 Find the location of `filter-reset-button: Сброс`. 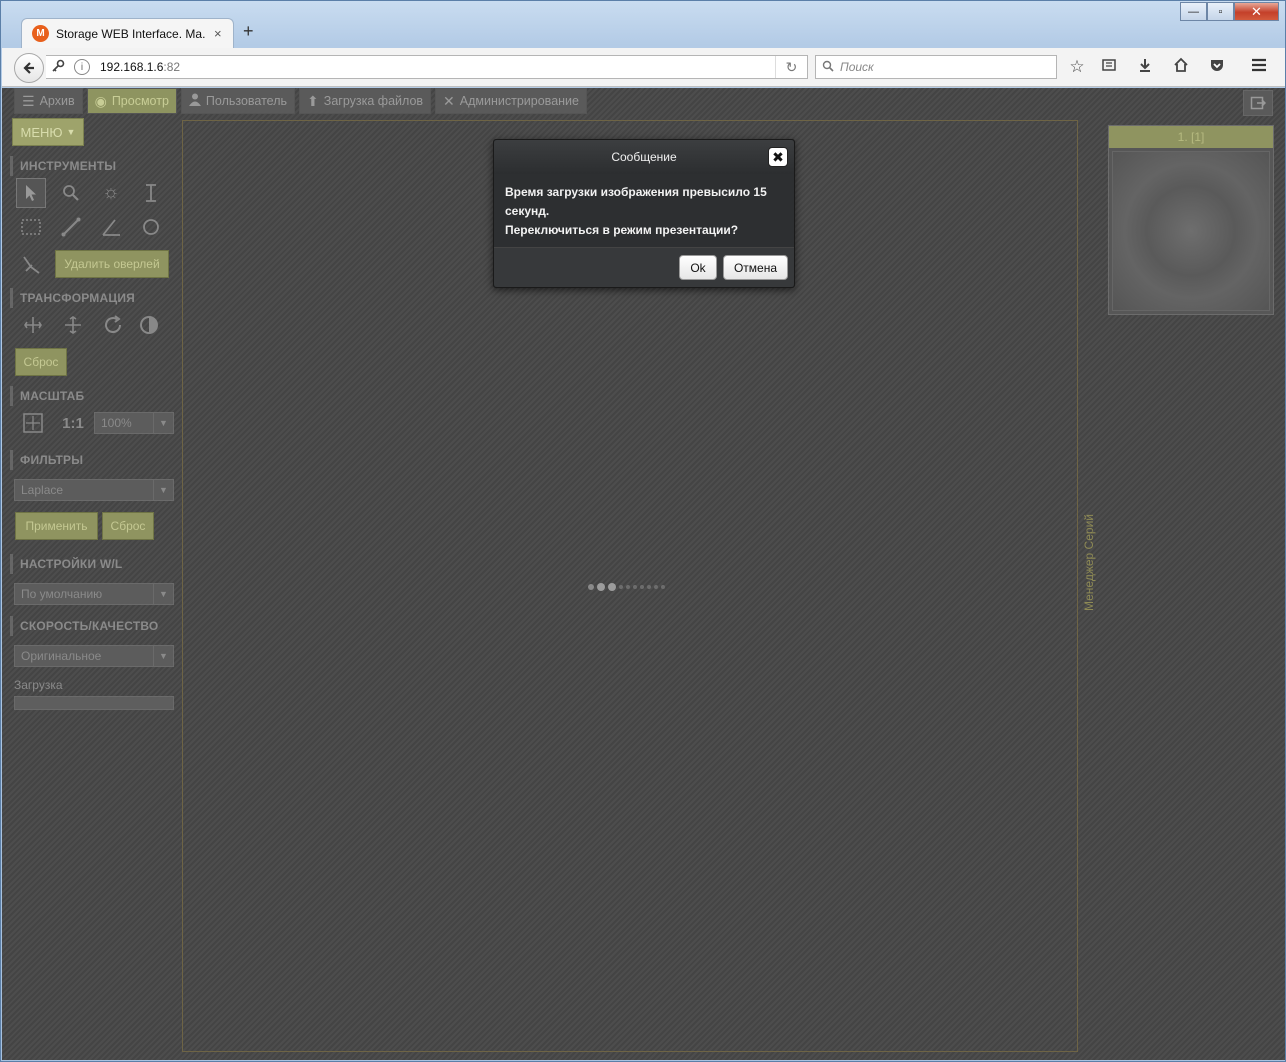

filter-reset-button: Сброс is located at coordinates (128, 526).